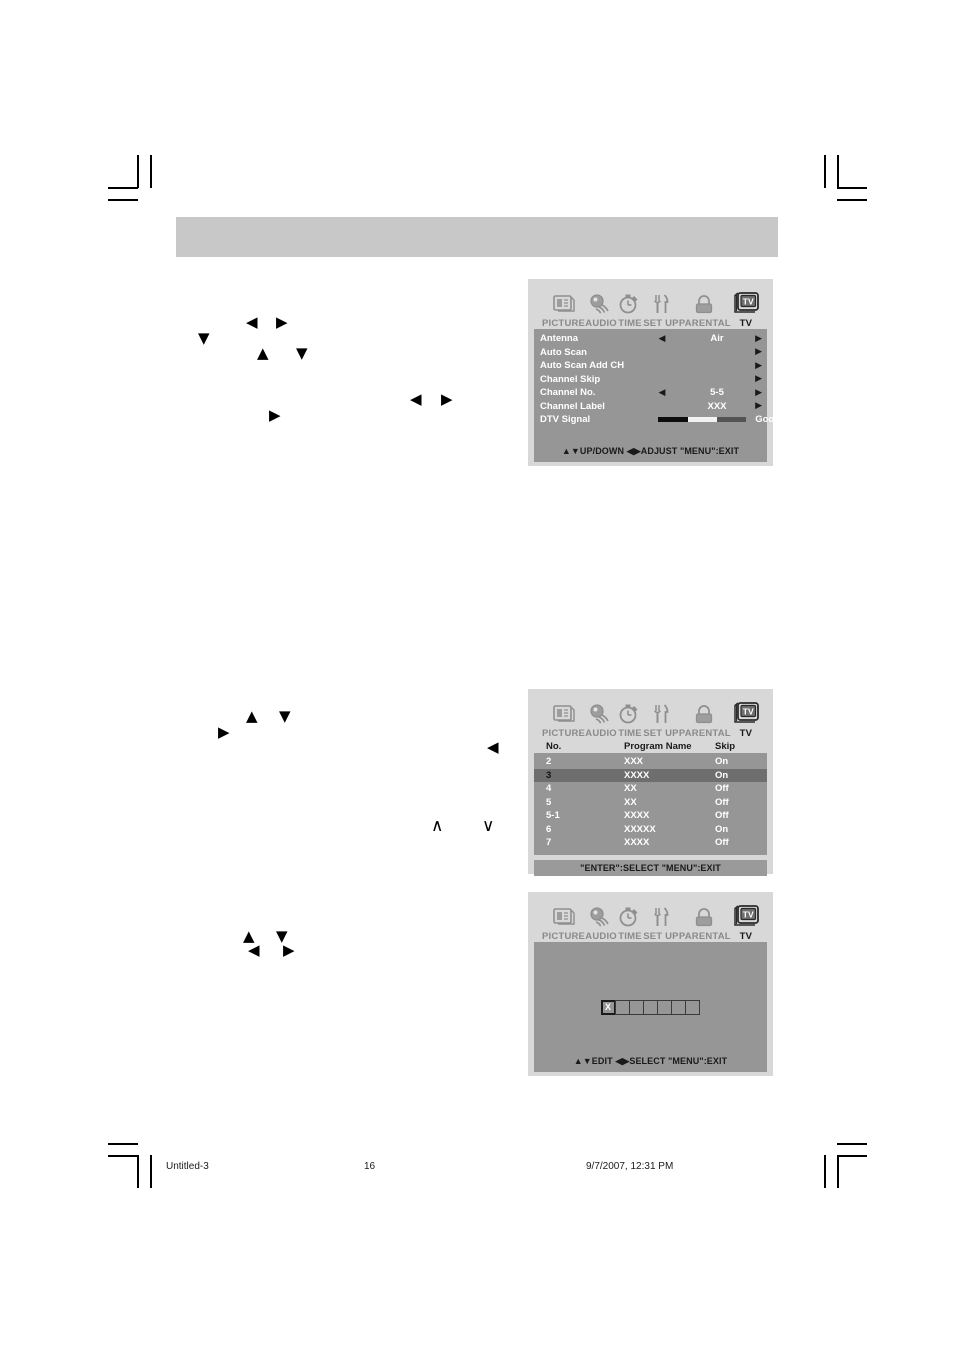 Image resolution: width=954 pixels, height=1351 pixels. I want to click on cell-program-name: XXXXX, so click(640, 829).